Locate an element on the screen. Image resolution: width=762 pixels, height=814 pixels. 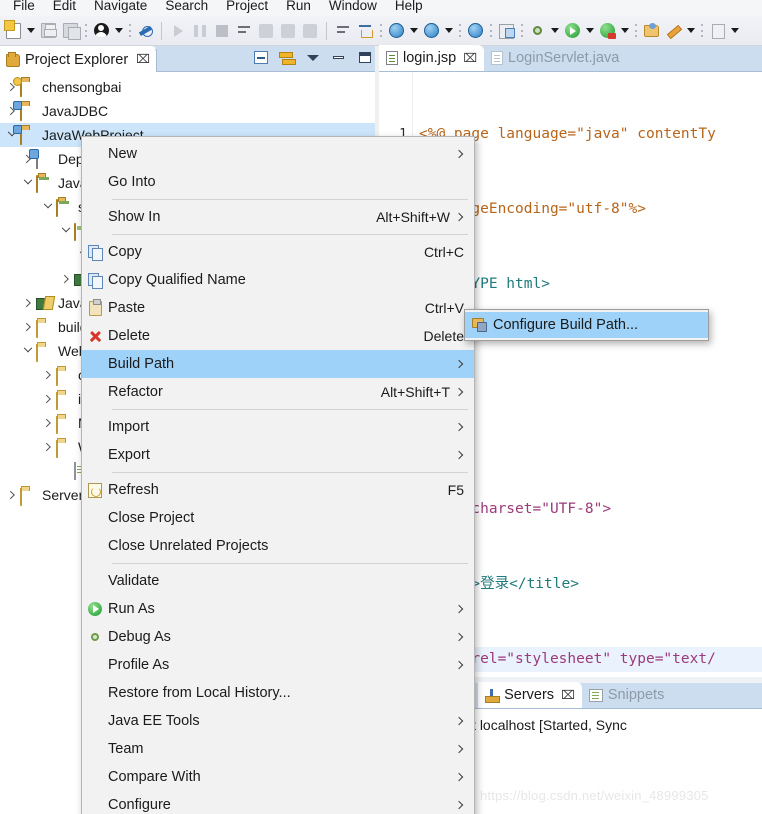
new-file-dropdown-icon is located at coordinates (30, 31).